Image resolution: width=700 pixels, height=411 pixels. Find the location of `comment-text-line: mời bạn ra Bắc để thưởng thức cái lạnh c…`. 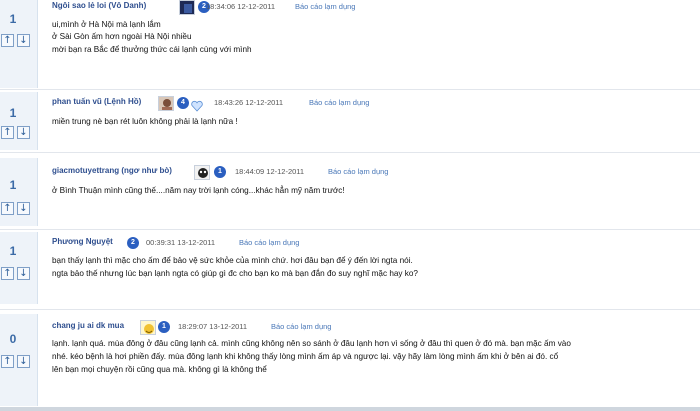

comment-text-line: mời bạn ra Bắc để thưởng thức cái lạnh c… is located at coordinates (152, 49).